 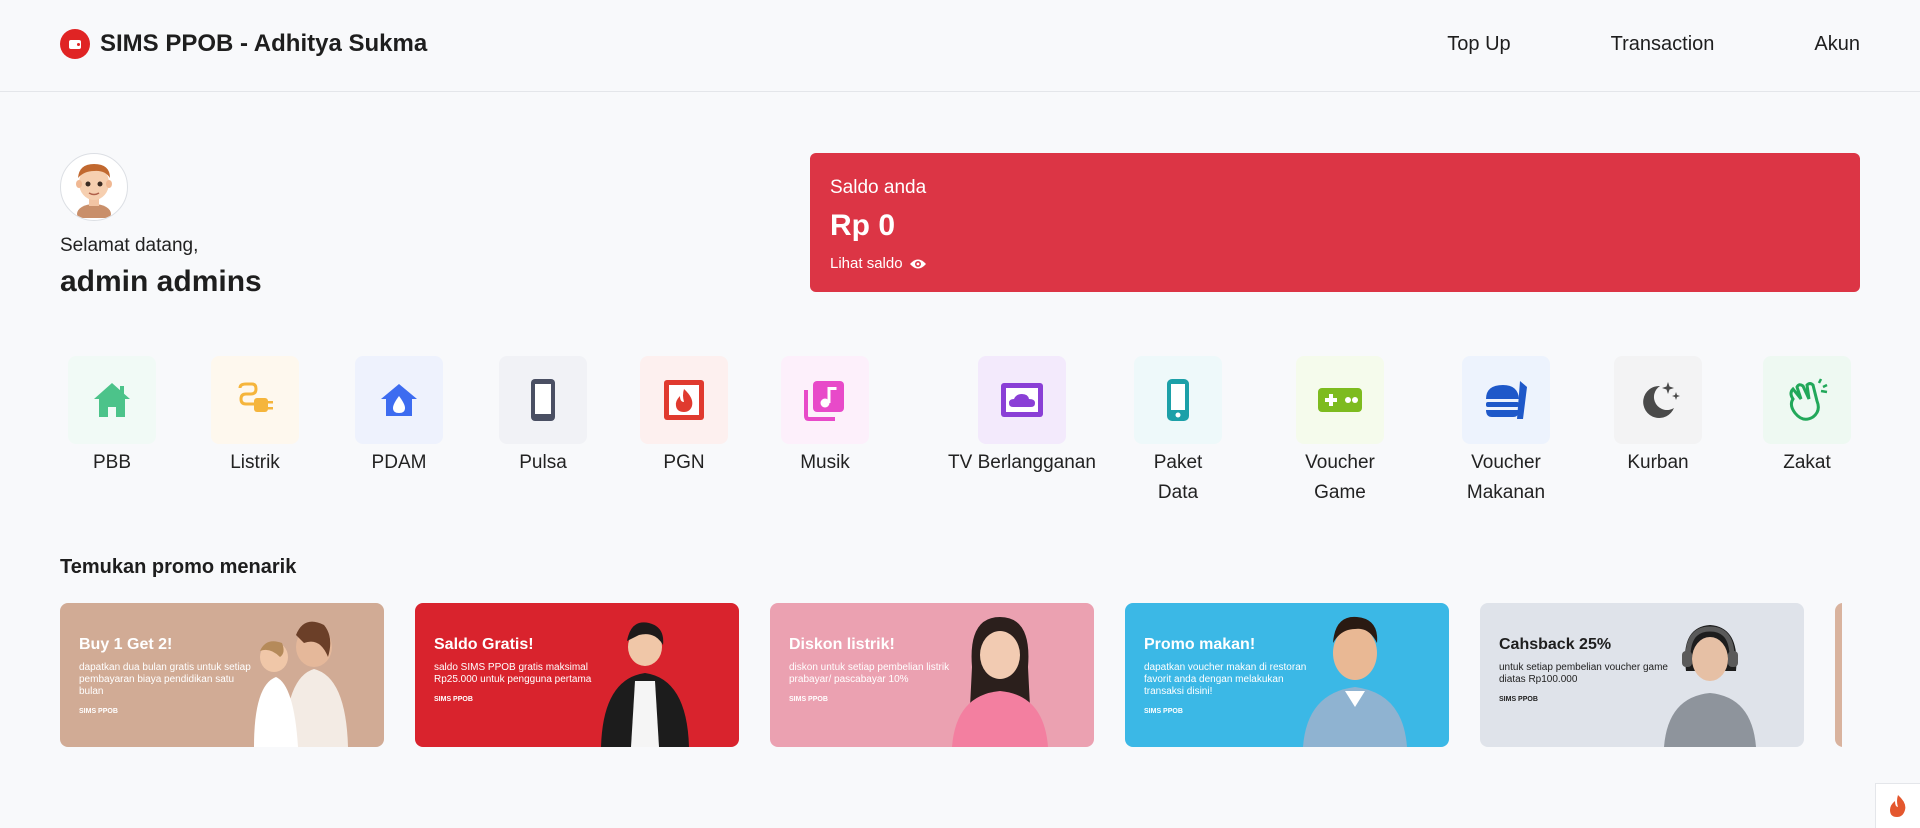 I want to click on service-pdam: PDAM, so click(x=399, y=417).